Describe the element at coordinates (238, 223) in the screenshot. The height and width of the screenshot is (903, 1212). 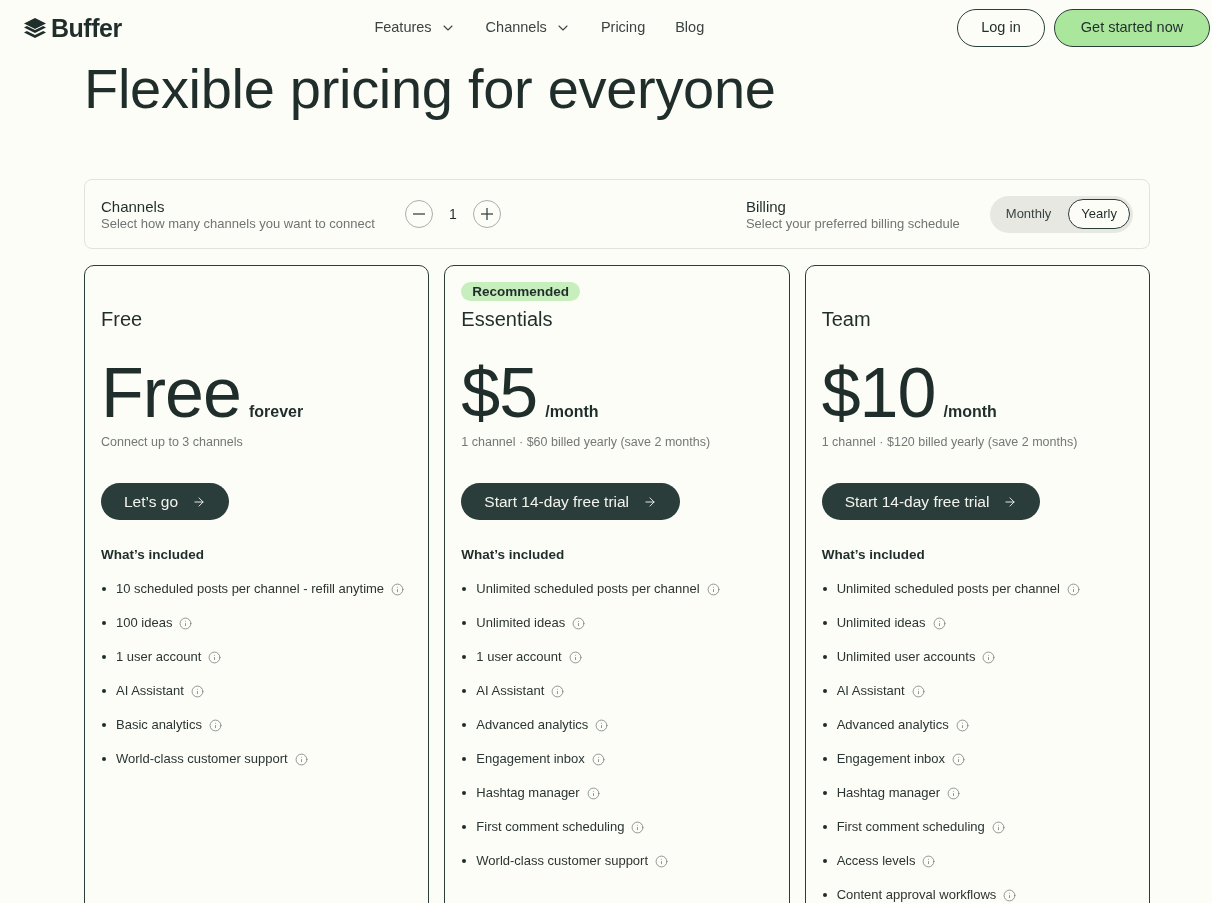
I see `channels-description: Select how many channels you want to connect` at that location.